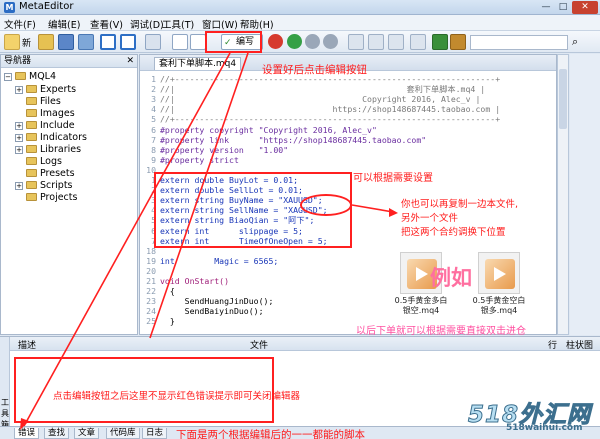 This screenshot has height=439, width=600. I want to click on copy-hint-text-3: 把这两个合约调换下位置, so click(453, 232).